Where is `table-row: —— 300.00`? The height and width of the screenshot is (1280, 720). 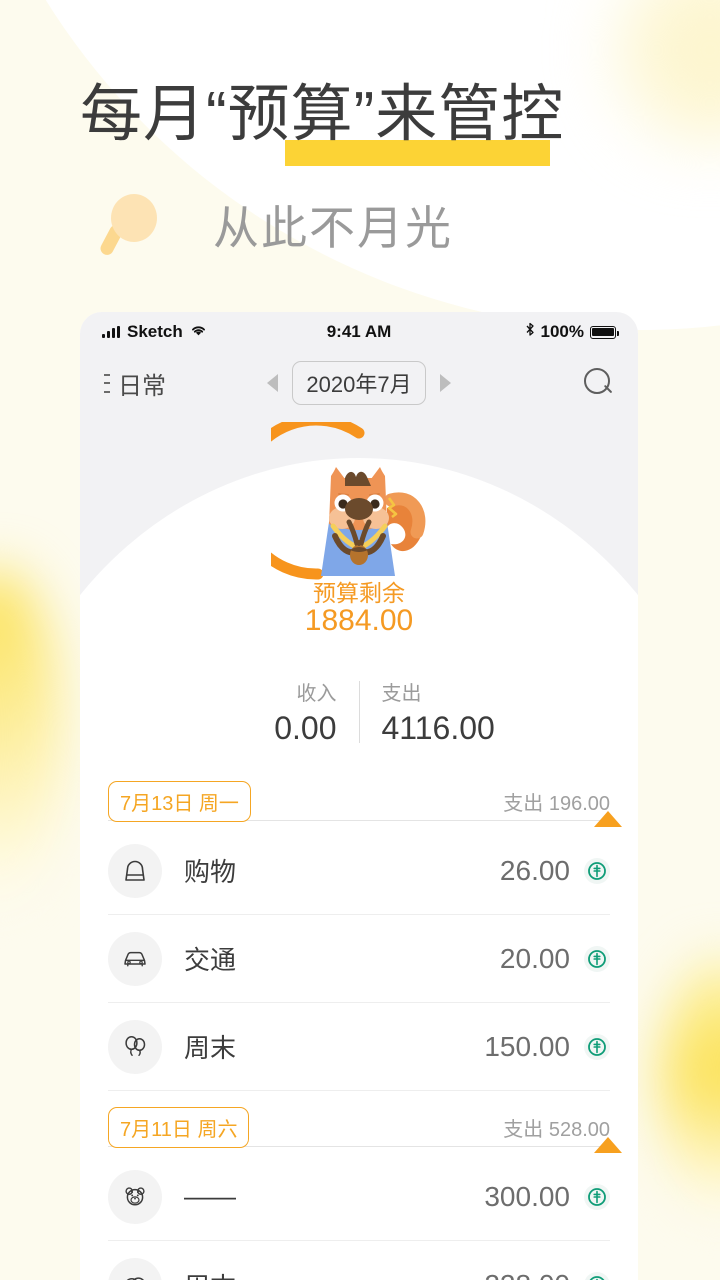 table-row: —— 300.00 is located at coordinates (359, 1197).